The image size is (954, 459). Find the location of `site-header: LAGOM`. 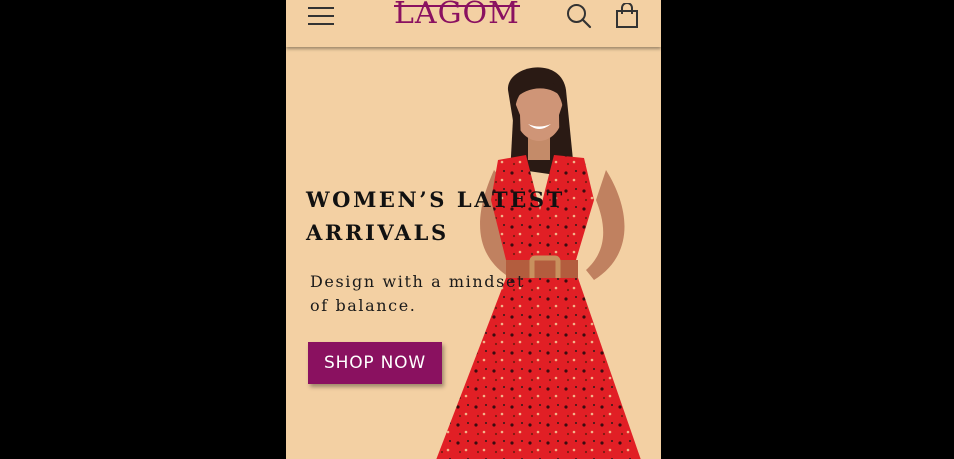

site-header: LAGOM is located at coordinates (473, 23).